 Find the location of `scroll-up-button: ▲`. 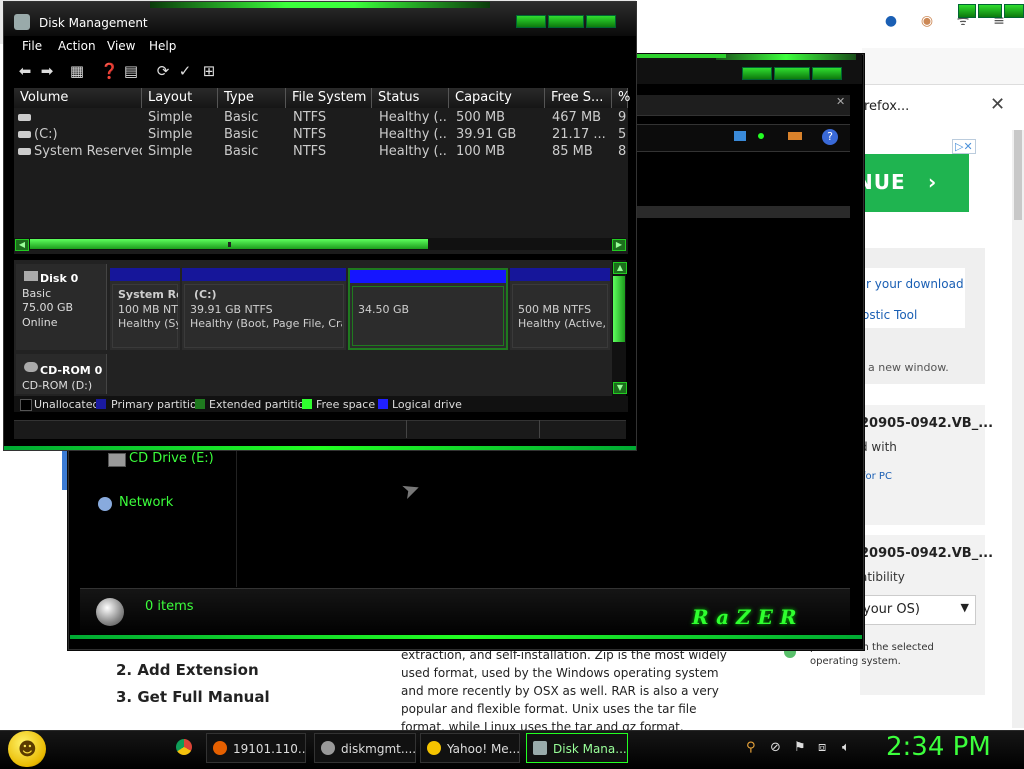

scroll-up-button: ▲ is located at coordinates (620, 268).